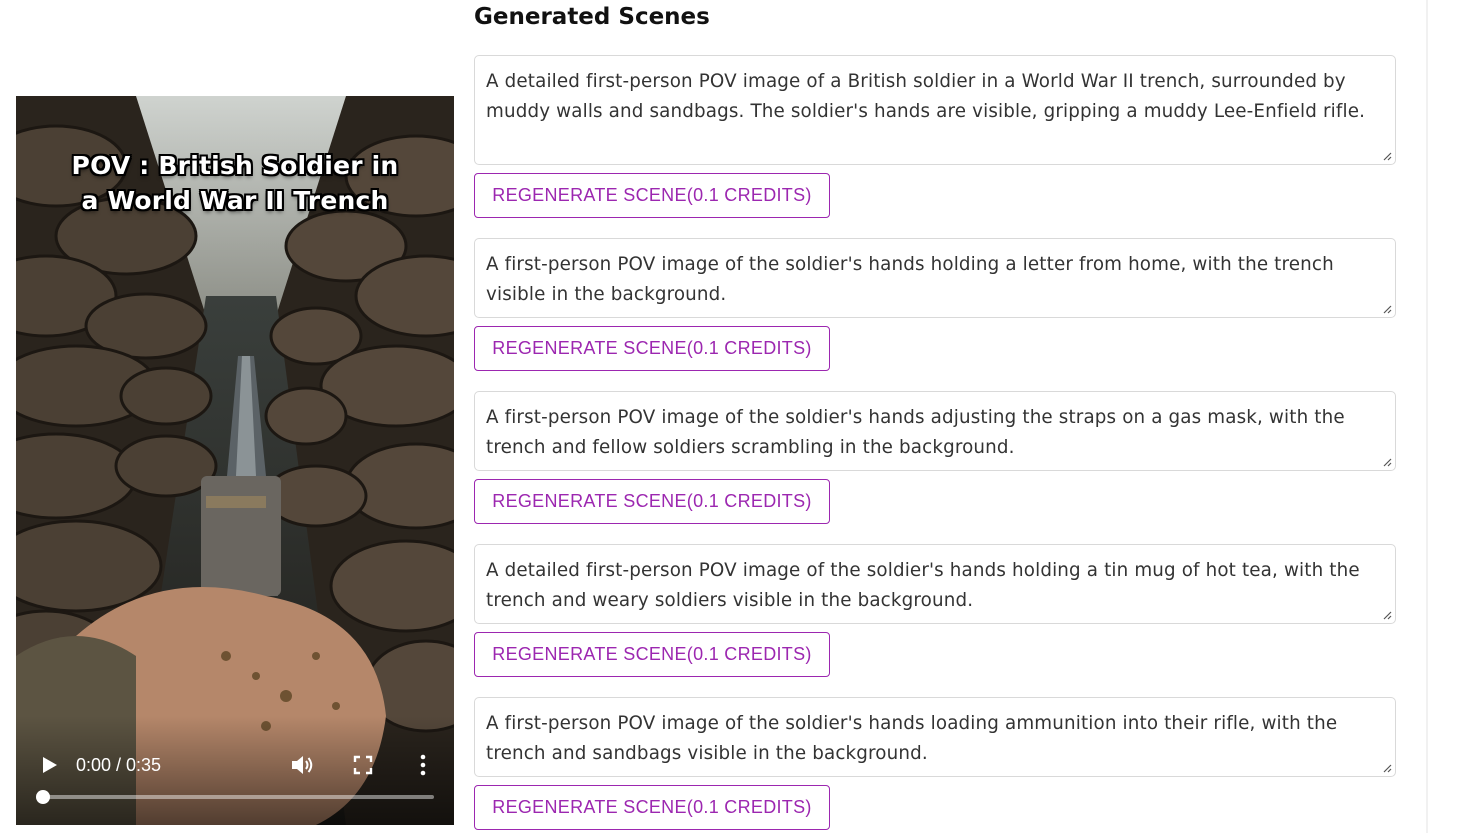  I want to click on time-display: 0:00 / 0:35, so click(119, 765).